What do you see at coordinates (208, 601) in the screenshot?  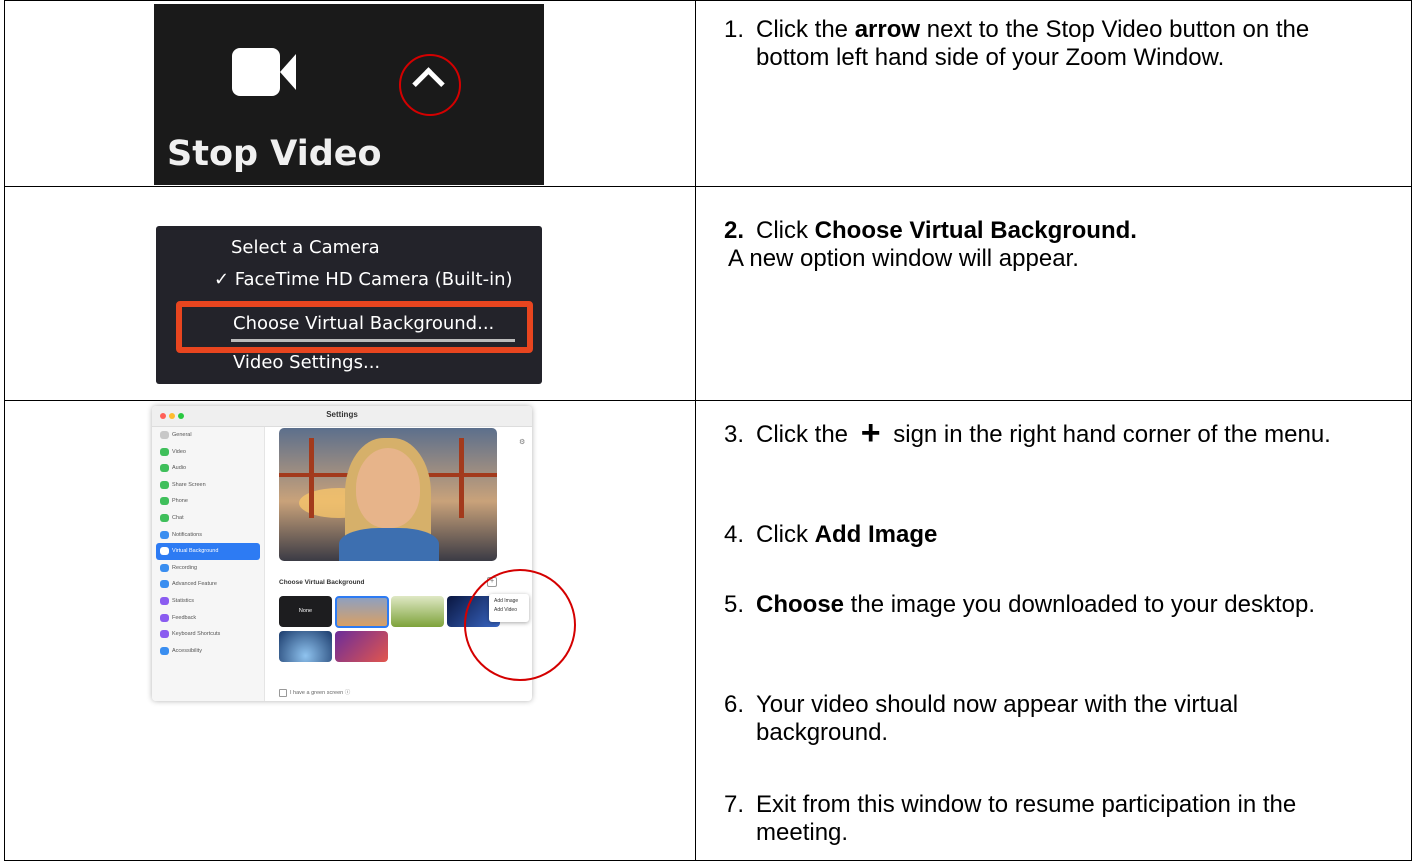 I see `sidebar-item: Statistics` at bounding box center [208, 601].